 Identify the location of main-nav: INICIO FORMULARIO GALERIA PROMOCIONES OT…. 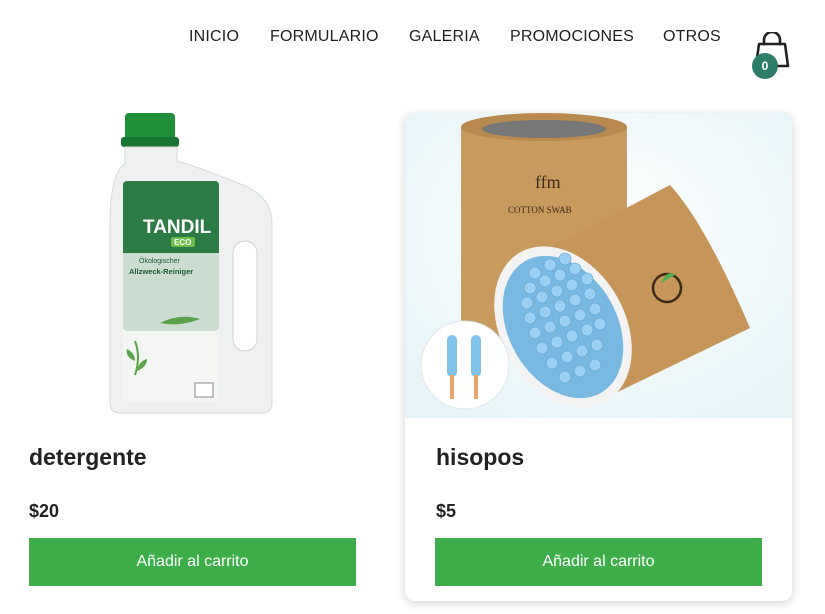
(412, 40).